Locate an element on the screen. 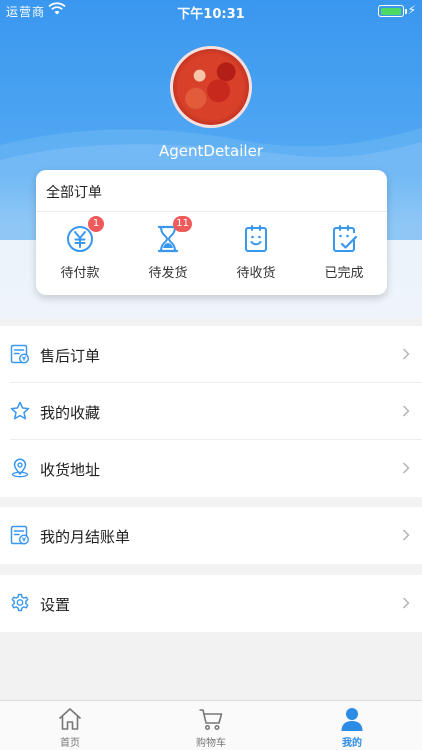 This screenshot has width=422, height=750. star-icon is located at coordinates (20, 410).